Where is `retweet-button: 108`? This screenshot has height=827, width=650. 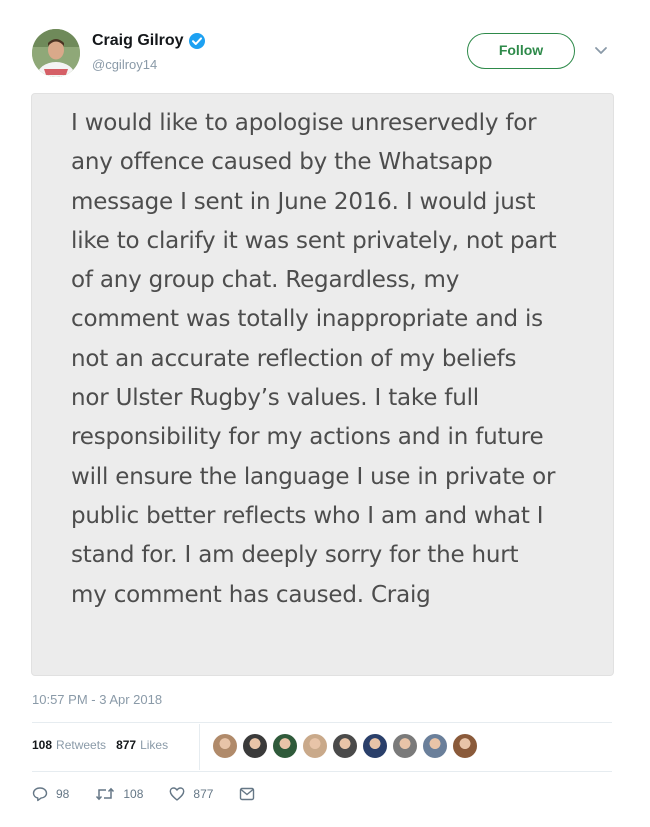
retweet-button: 108 is located at coordinates (119, 794).